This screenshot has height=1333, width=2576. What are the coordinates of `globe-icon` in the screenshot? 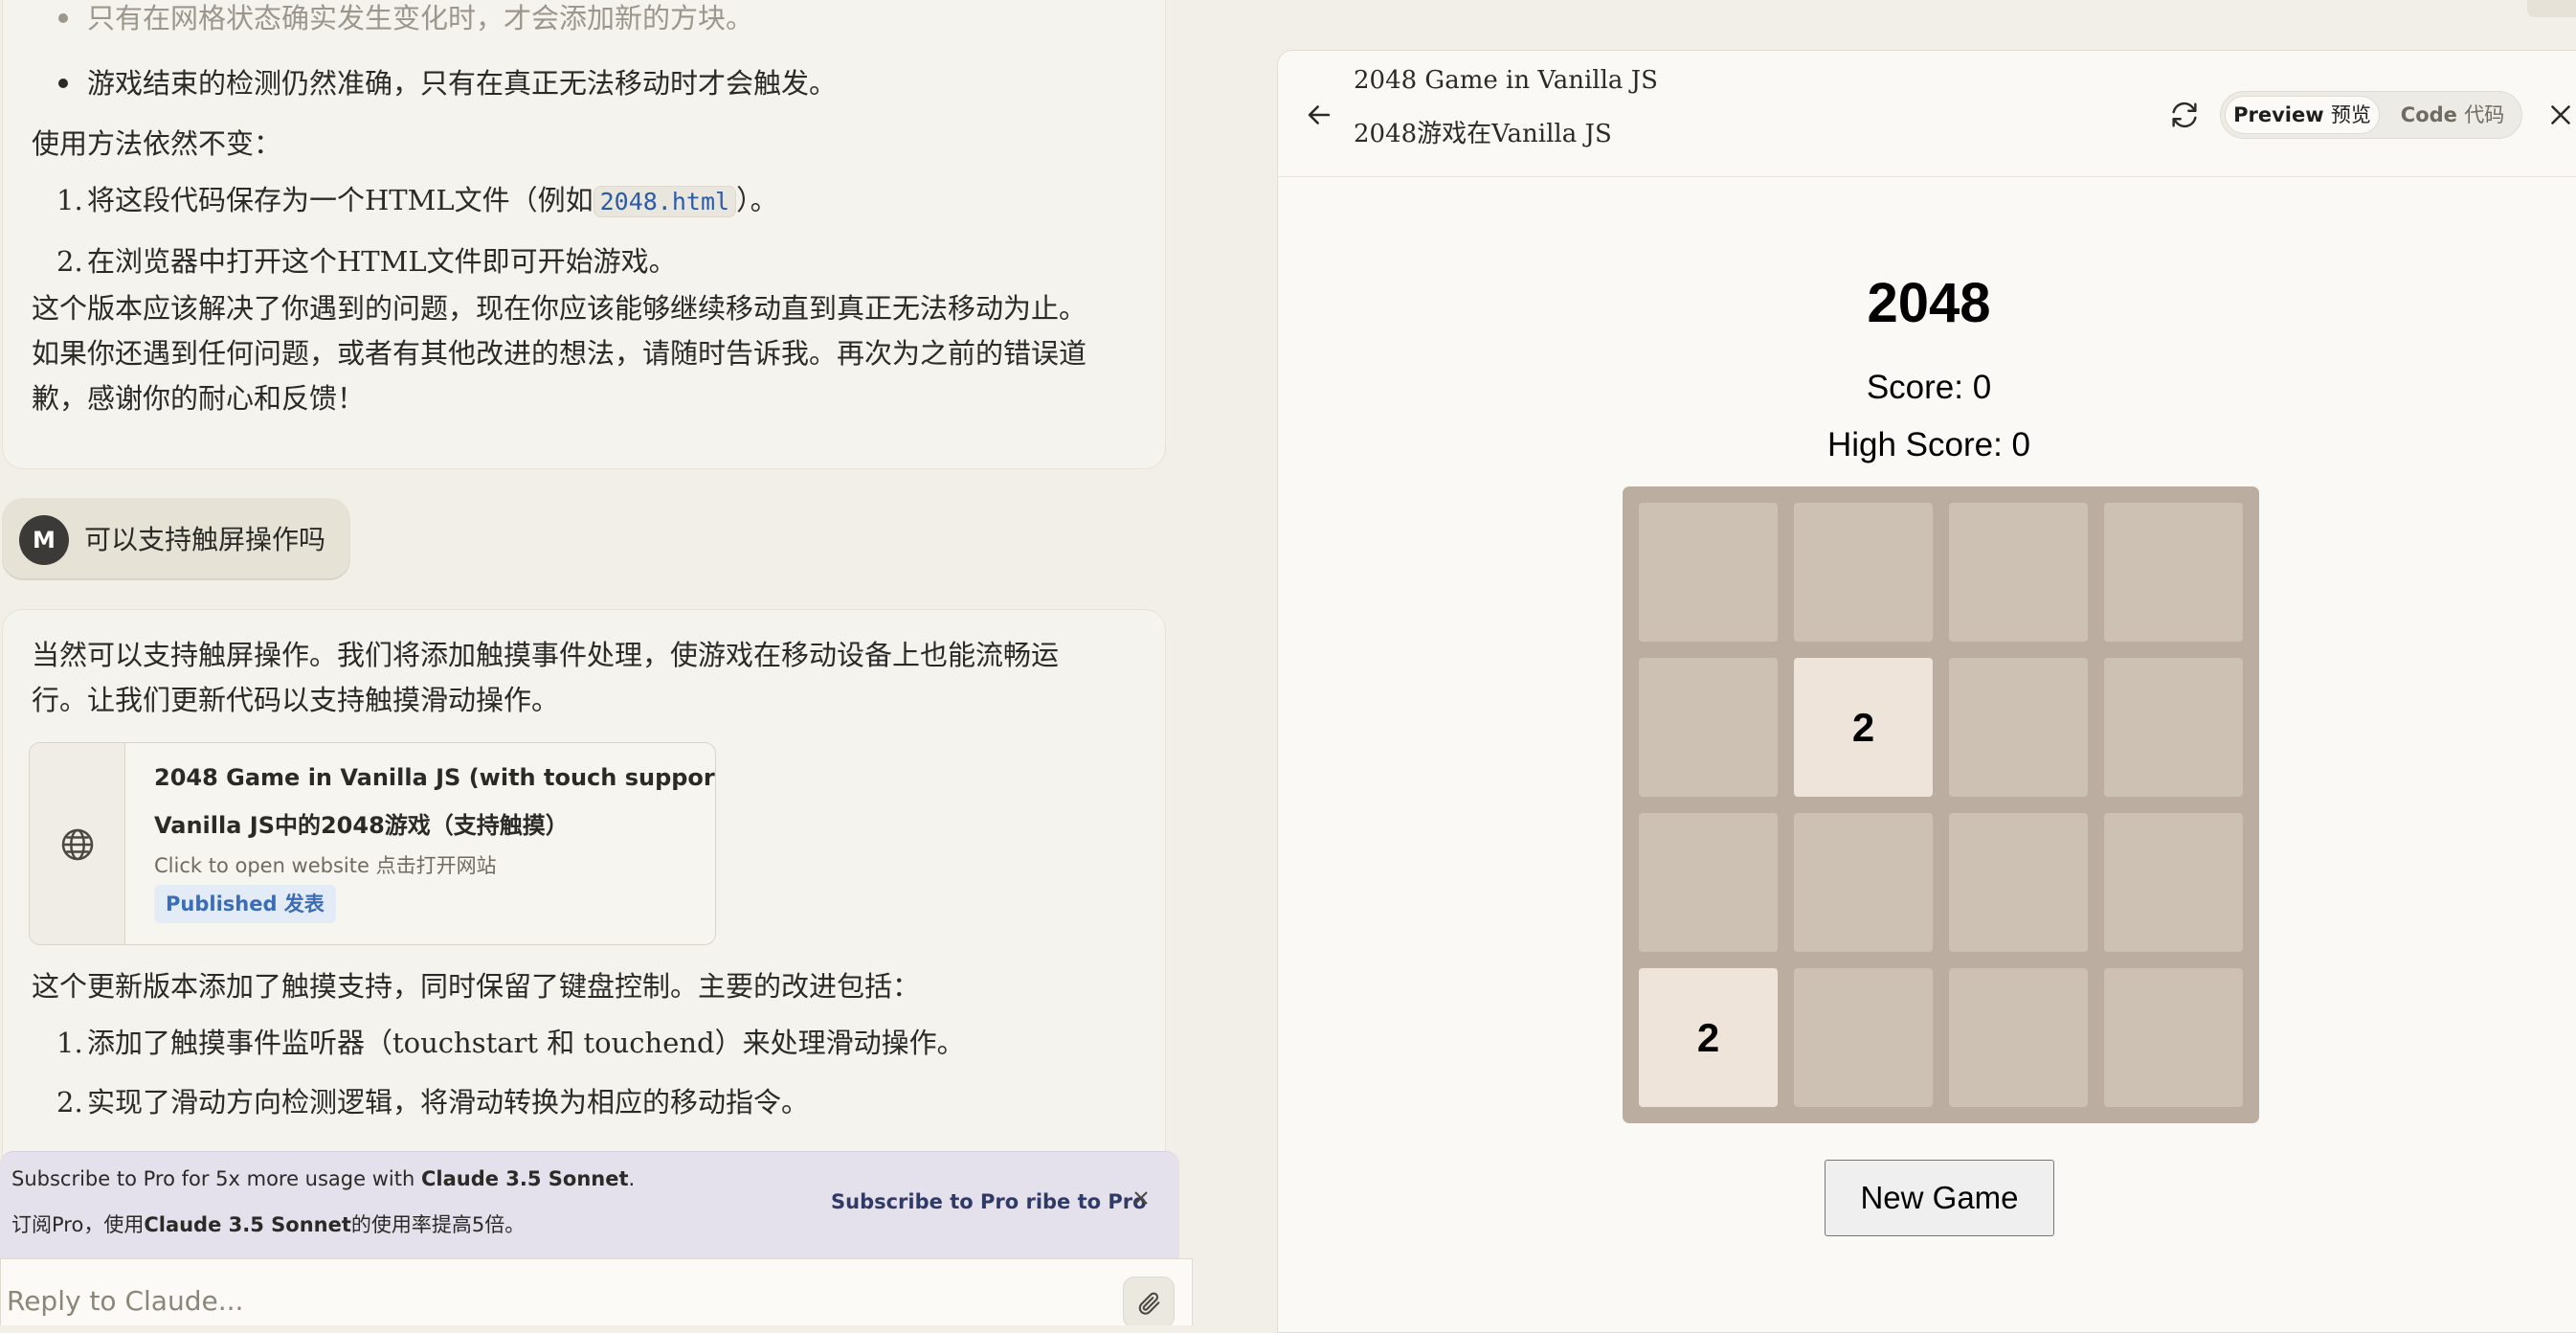 It's located at (77, 844).